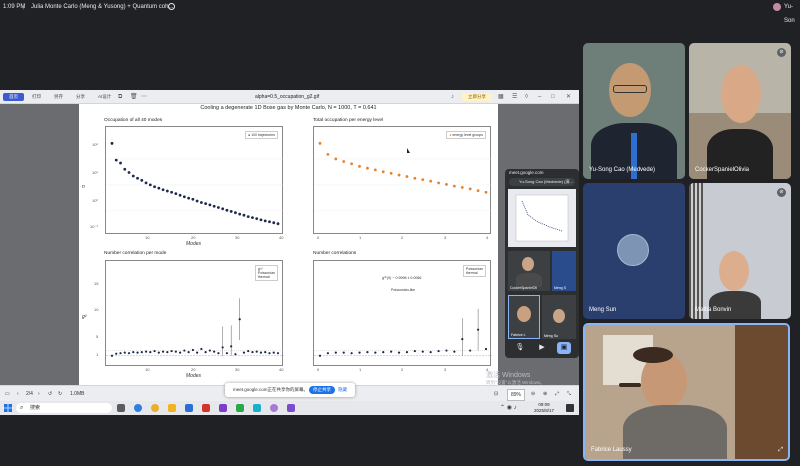 The image size is (800, 466). What do you see at coordinates (8, 408) in the screenshot?
I see `windows-start-icon` at bounding box center [8, 408].